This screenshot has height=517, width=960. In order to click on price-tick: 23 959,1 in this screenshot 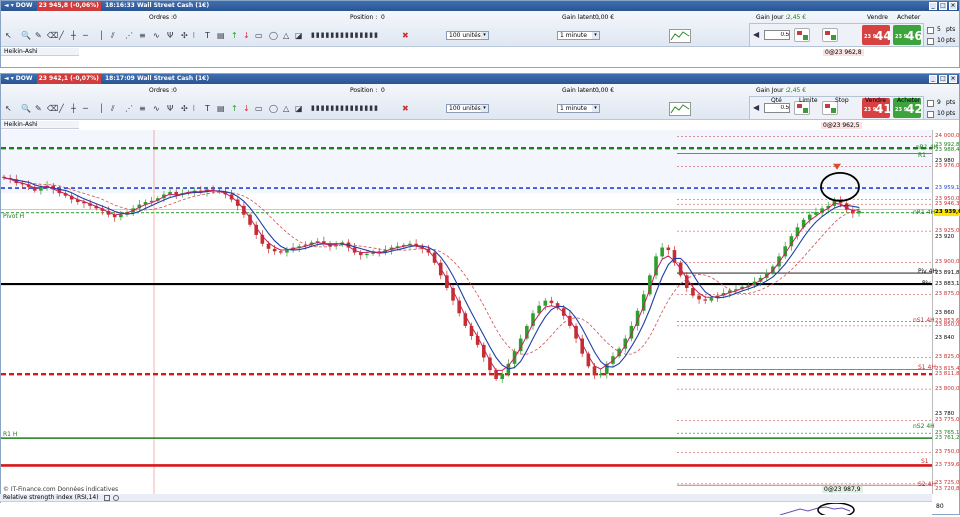, I will do `click(947, 187)`.